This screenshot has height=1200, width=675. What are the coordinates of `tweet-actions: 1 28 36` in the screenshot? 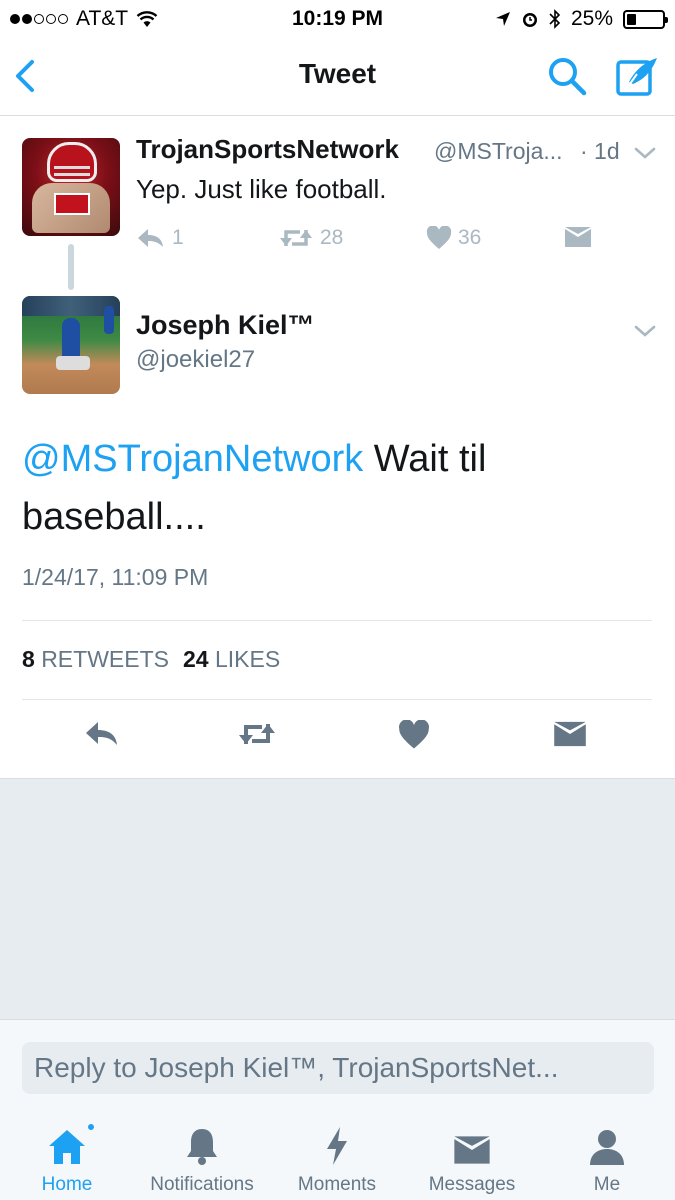 It's located at (371, 241).